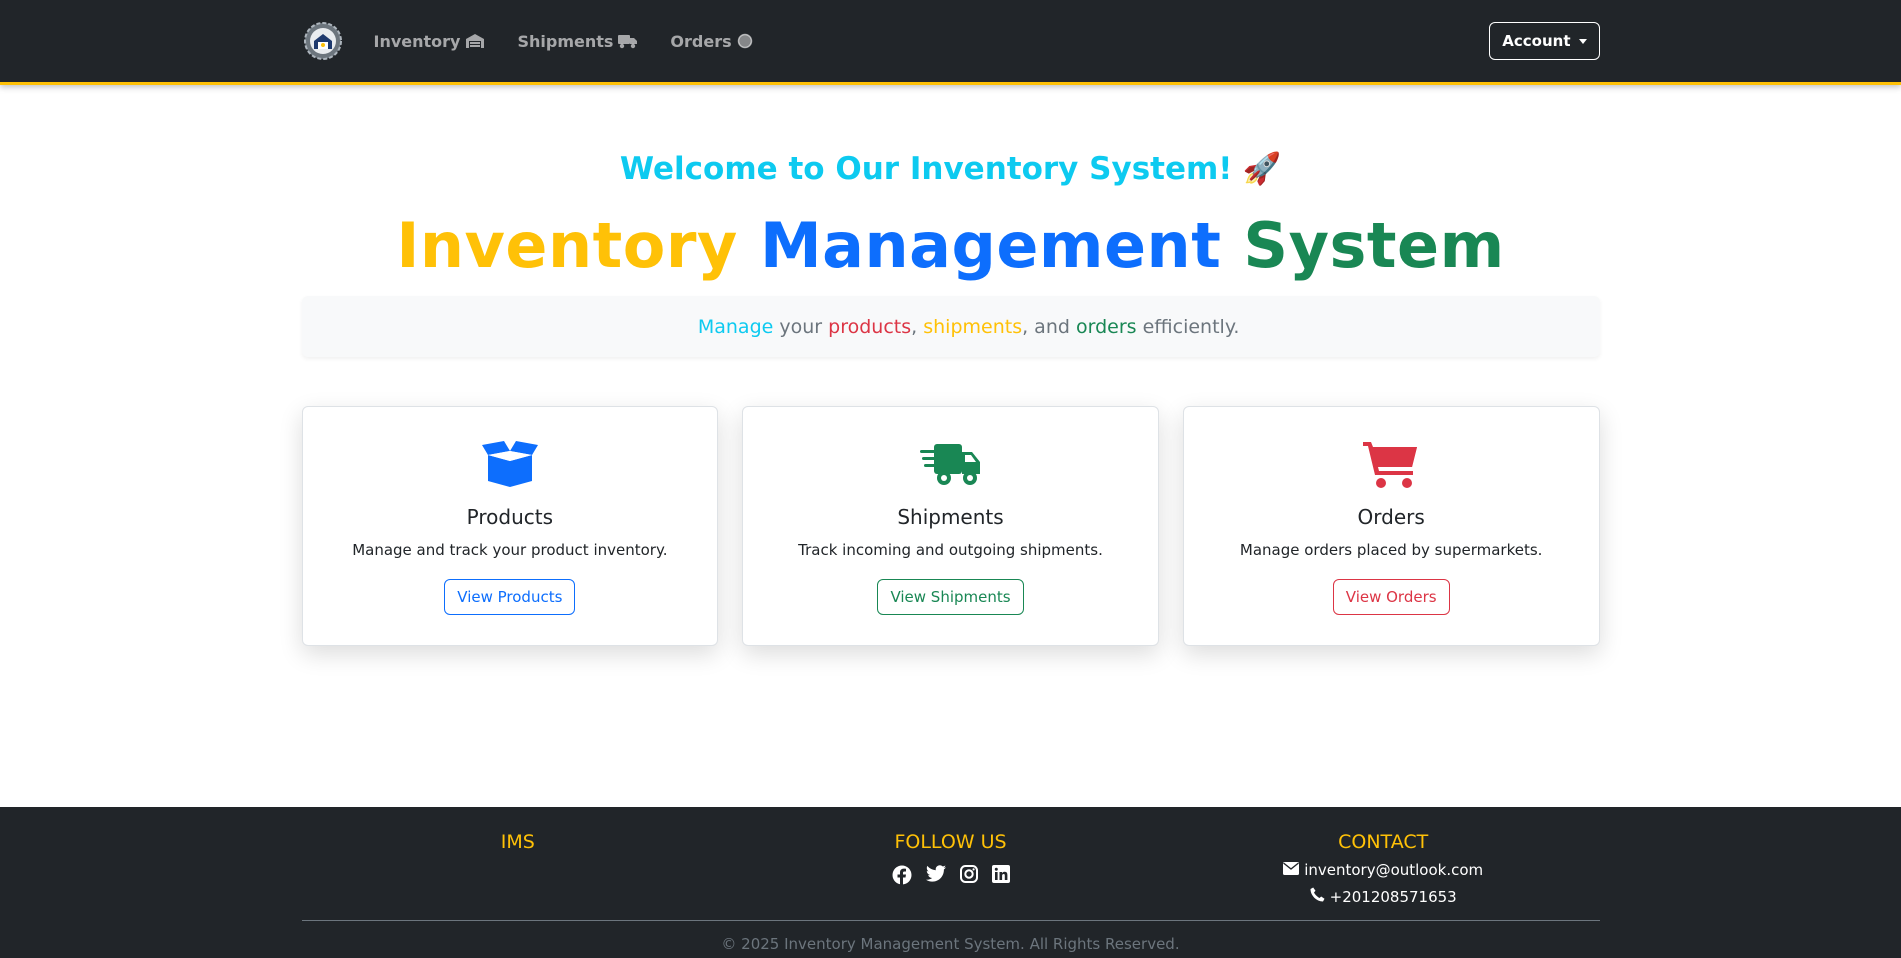 Image resolution: width=1901 pixels, height=958 pixels. I want to click on contact-email-text: inventory@outlook.com, so click(1394, 870).